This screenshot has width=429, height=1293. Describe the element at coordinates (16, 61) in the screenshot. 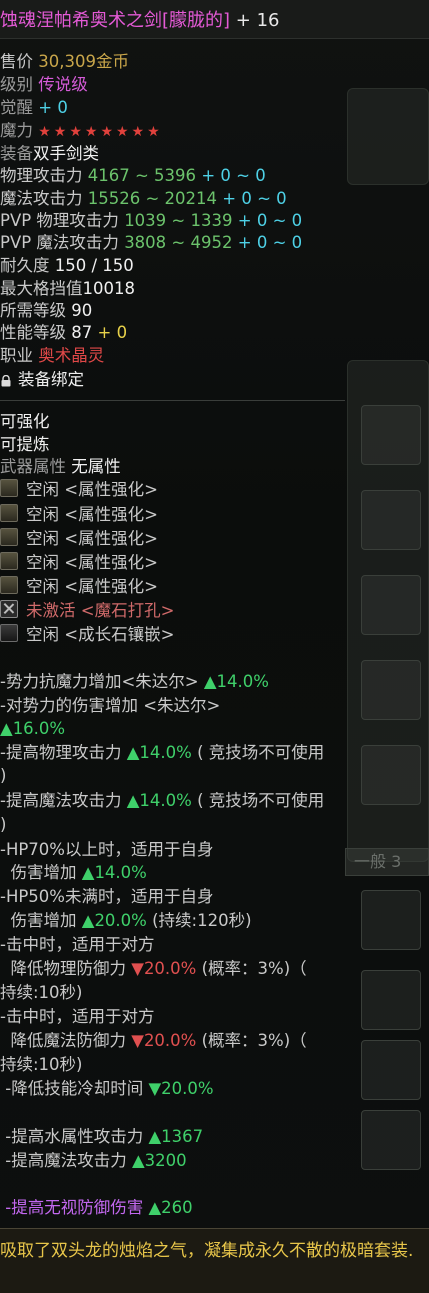

I see `price-label: 售价` at that location.